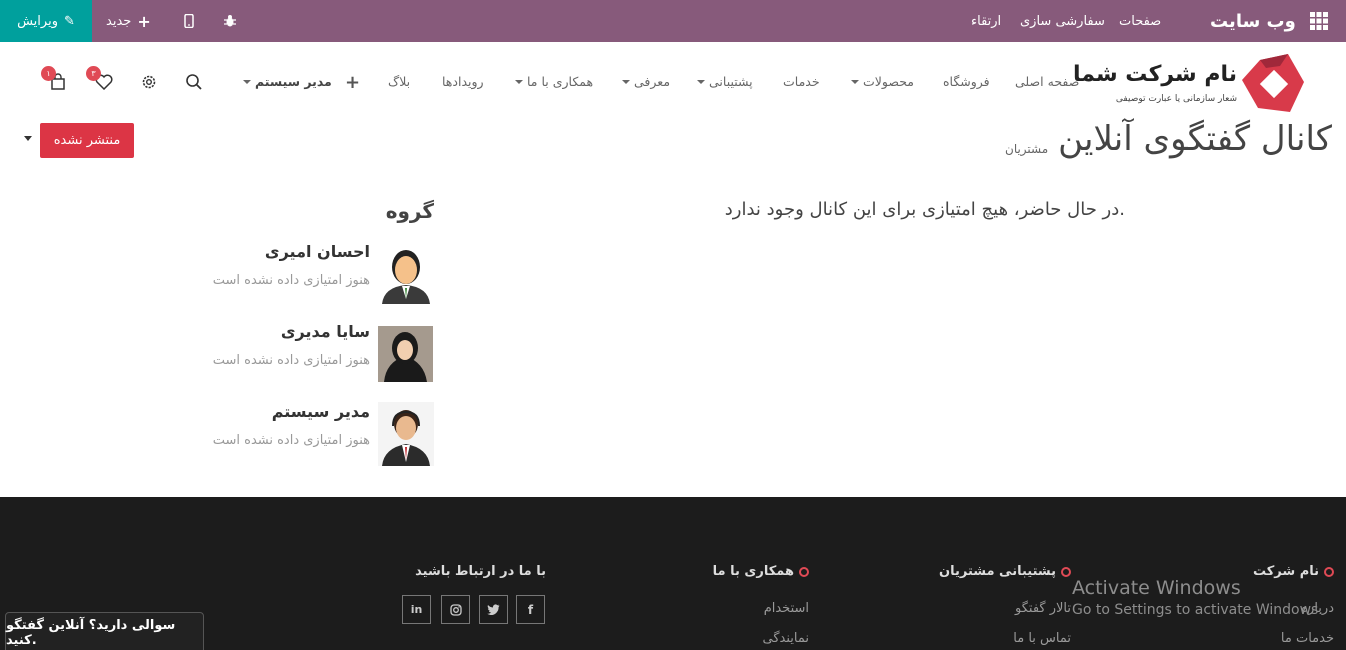 The image size is (1346, 650). Describe the element at coordinates (1273, 83) in the screenshot. I see `logo-mark-icon` at that location.